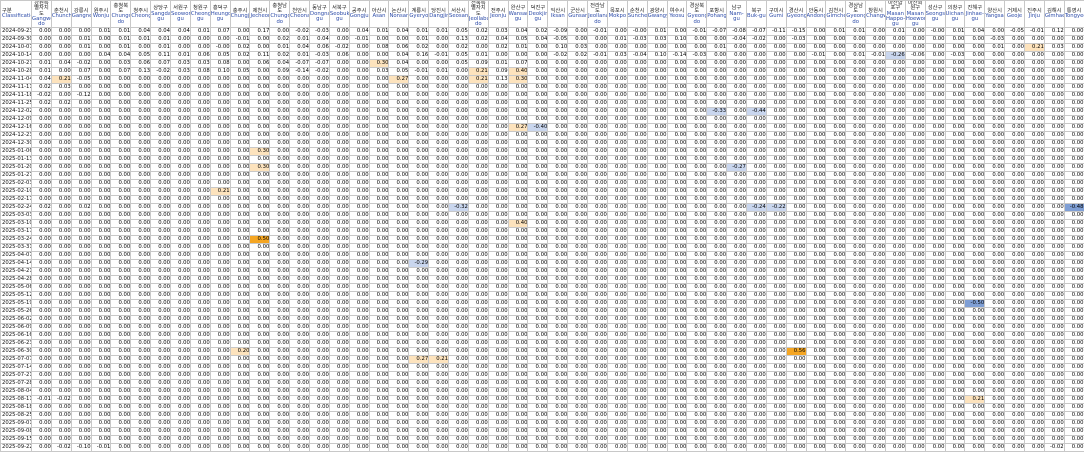  I want to click on table-cell: 0.40, so click(518, 72).